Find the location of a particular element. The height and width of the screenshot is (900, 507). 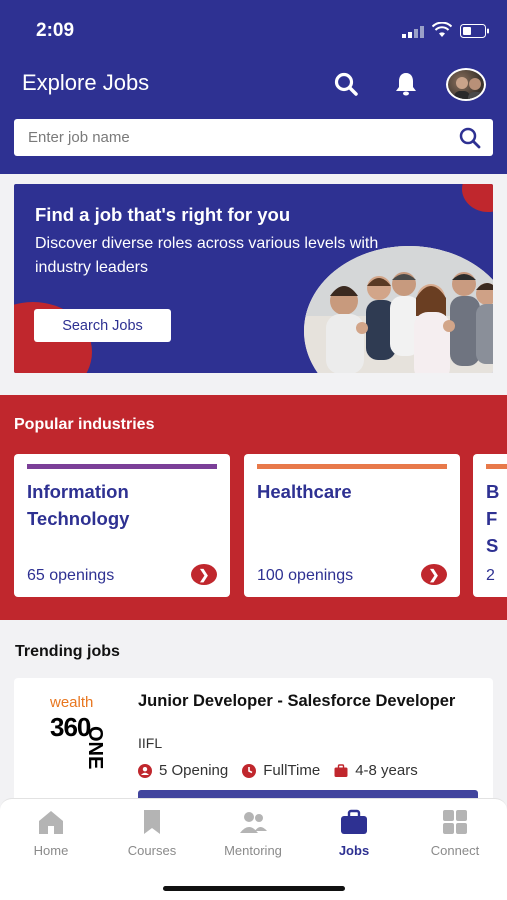

job-title: Junior Developer - Salesforce Developer is located at coordinates (297, 701).